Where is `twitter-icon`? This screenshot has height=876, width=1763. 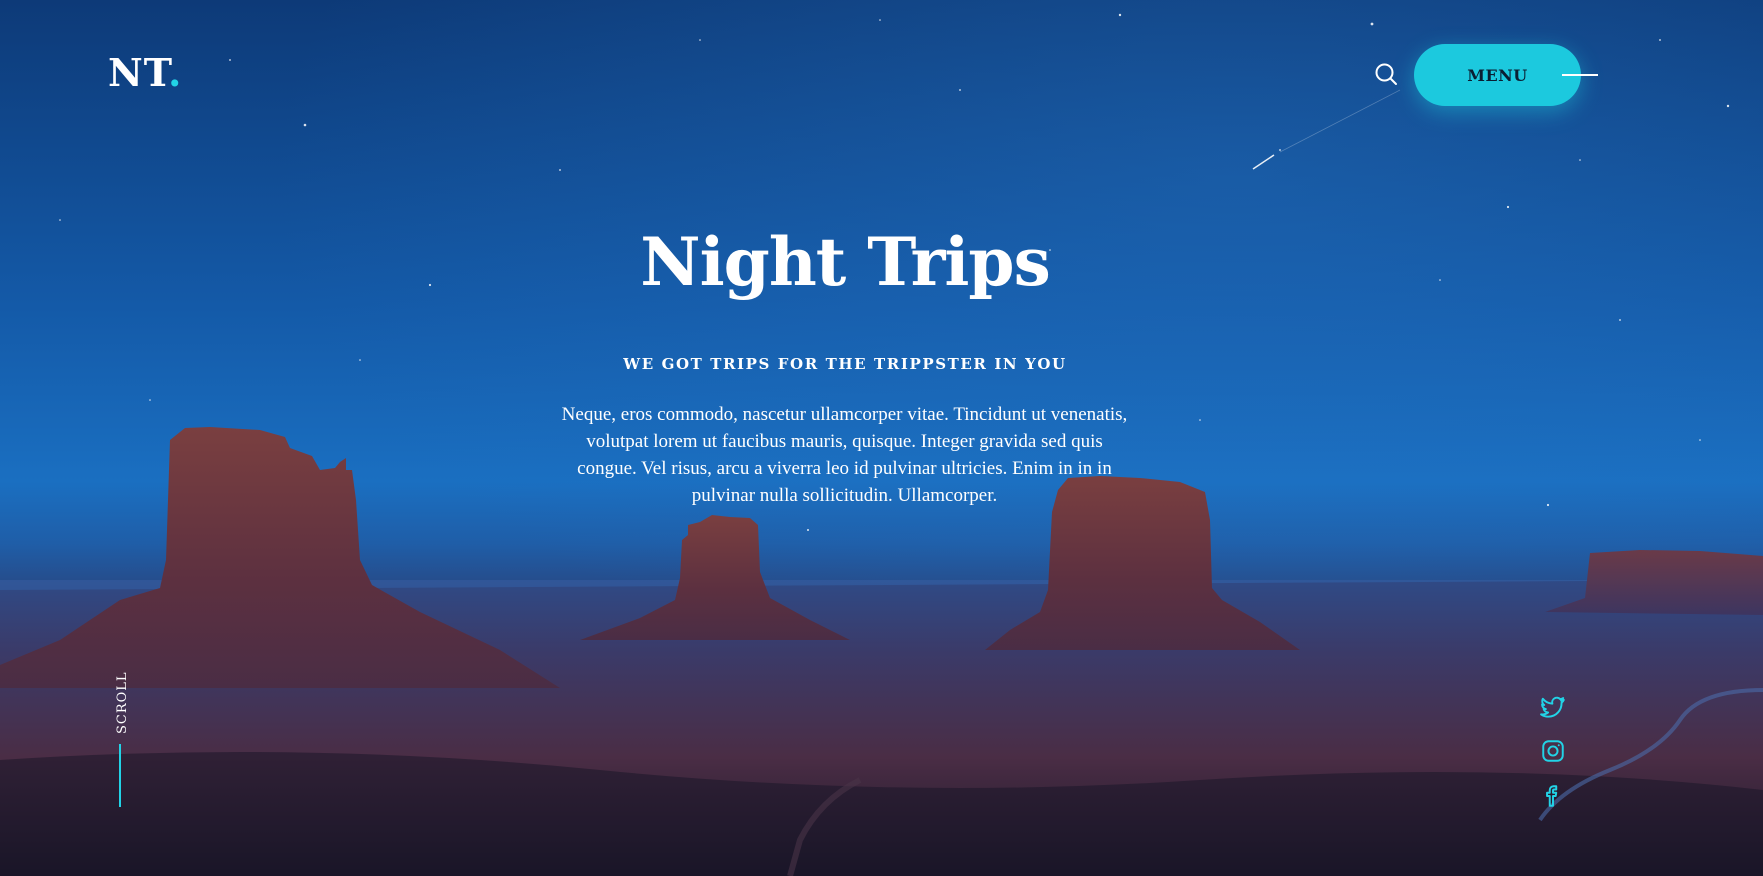 twitter-icon is located at coordinates (1552, 707).